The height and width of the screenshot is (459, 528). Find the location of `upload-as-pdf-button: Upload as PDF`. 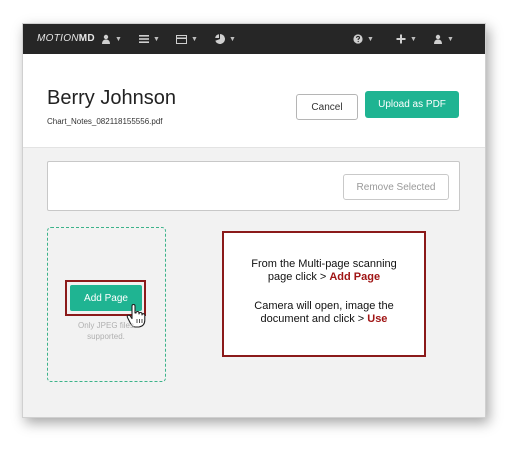

upload-as-pdf-button: Upload as PDF is located at coordinates (412, 104).